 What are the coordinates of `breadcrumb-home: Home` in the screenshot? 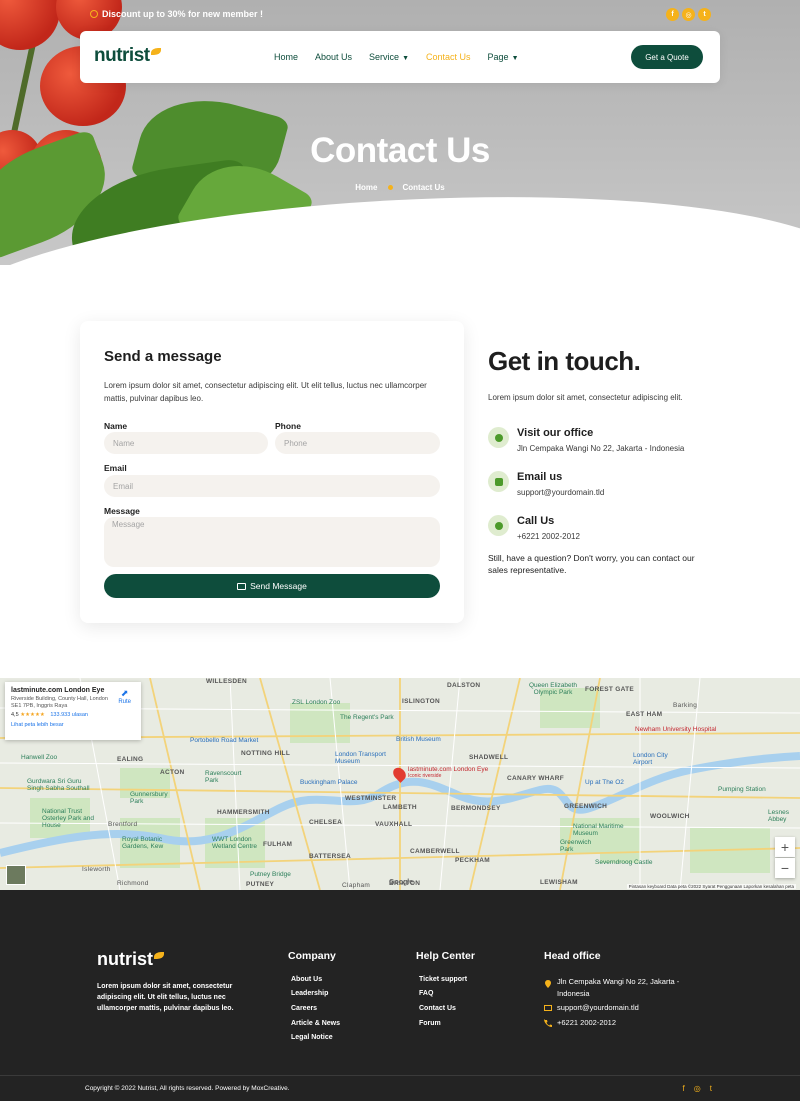 It's located at (366, 187).